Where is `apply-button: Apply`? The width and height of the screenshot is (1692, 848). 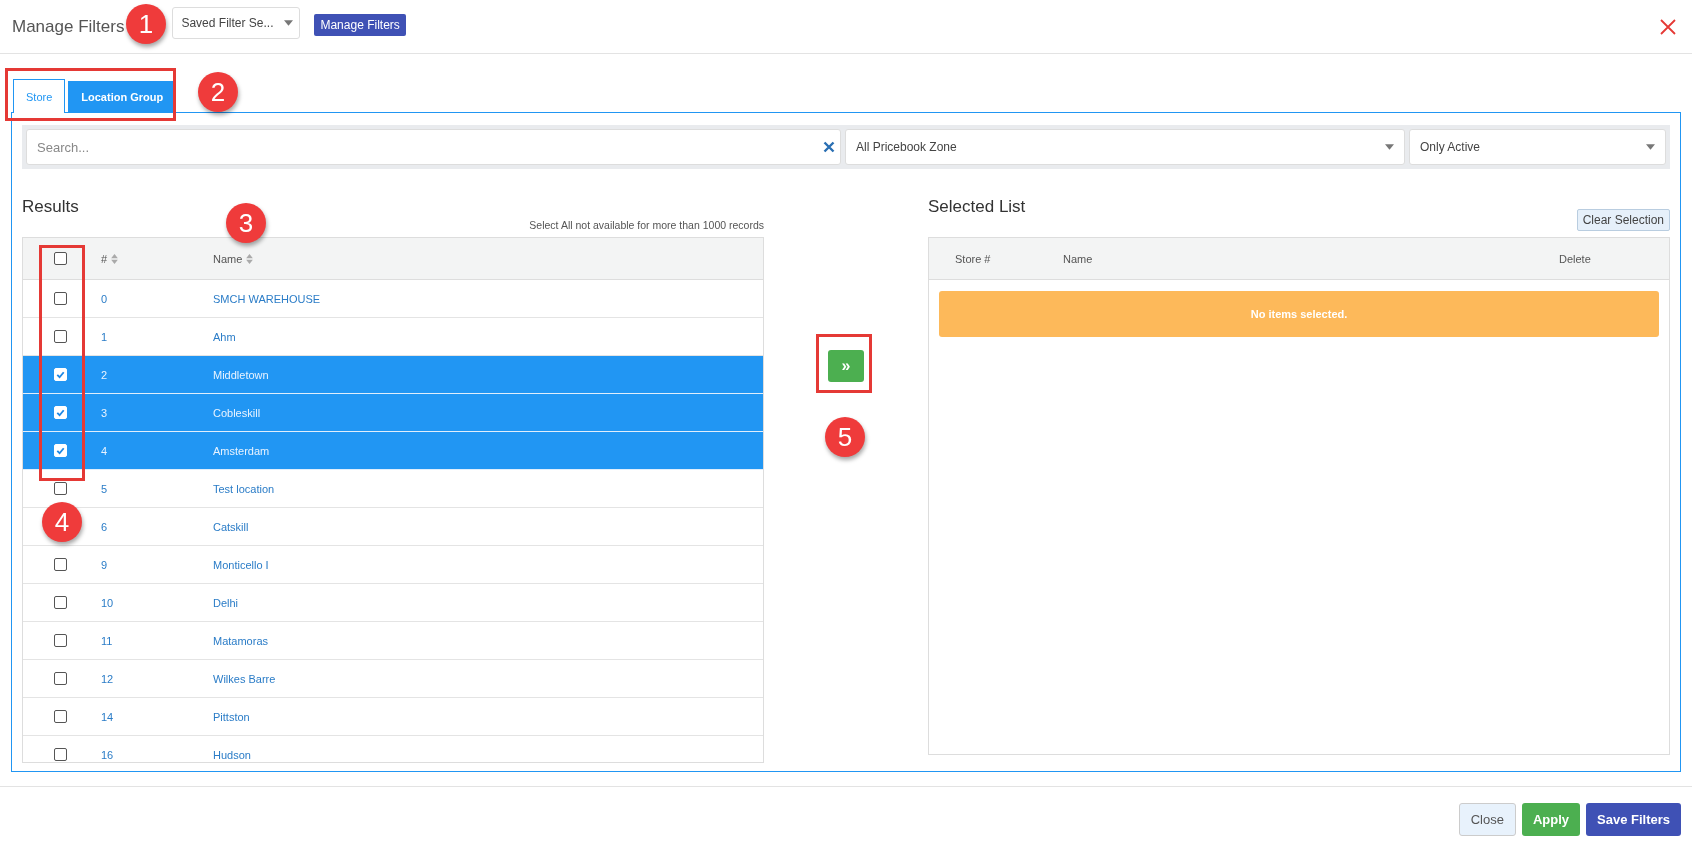
apply-button: Apply is located at coordinates (1550, 819).